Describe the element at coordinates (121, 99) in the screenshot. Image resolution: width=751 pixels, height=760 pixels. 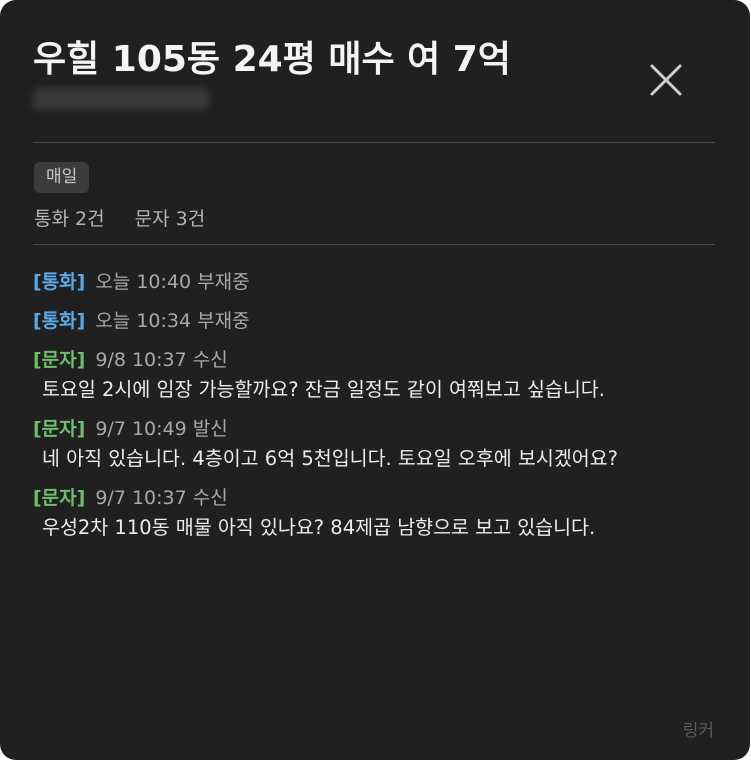
I see `redacted-subtitle` at that location.